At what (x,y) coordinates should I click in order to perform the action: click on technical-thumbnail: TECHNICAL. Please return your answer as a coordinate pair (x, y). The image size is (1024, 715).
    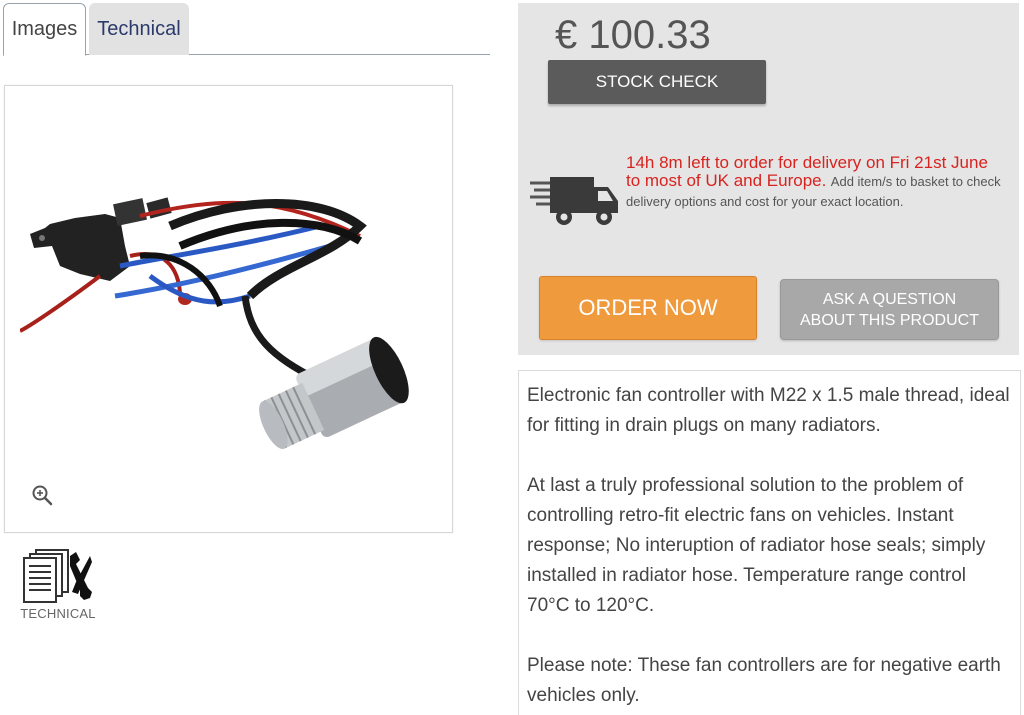
    Looking at the image, I should click on (58, 587).